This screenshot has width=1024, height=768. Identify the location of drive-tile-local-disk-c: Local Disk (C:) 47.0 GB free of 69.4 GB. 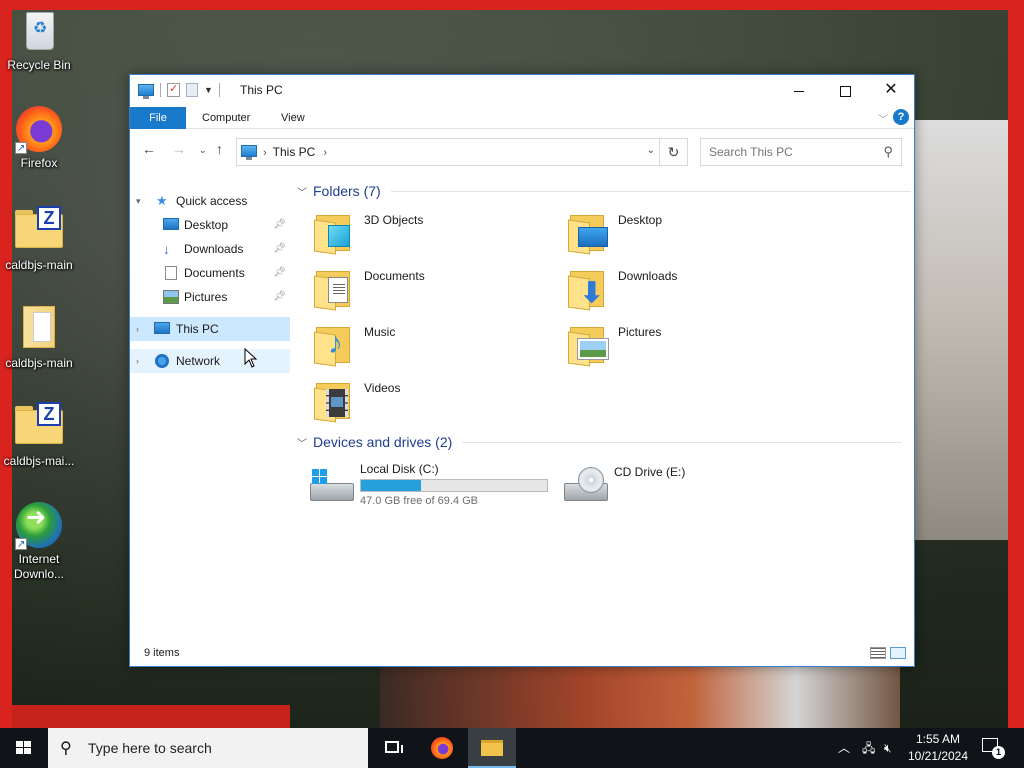
(439, 485).